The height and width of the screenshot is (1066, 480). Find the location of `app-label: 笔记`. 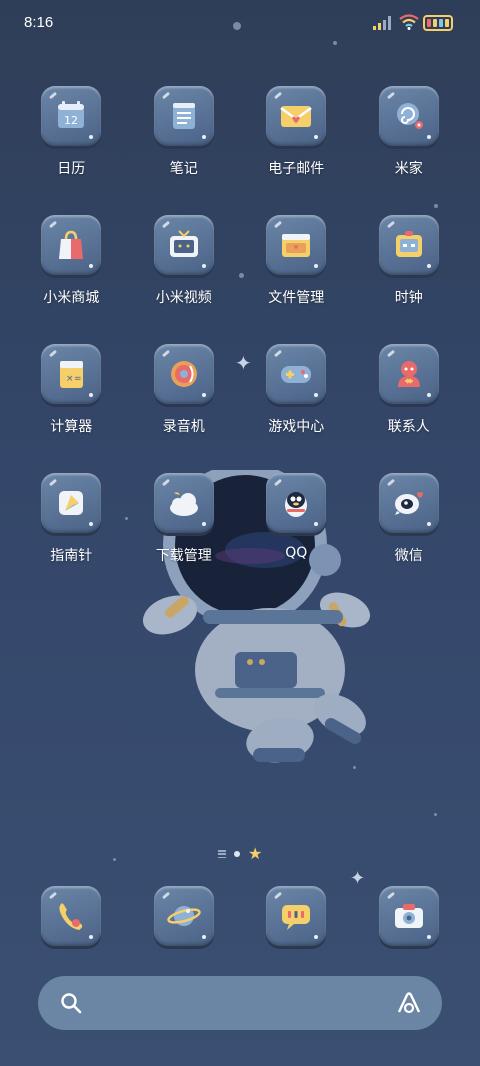

app-label: 笔记 is located at coordinates (183, 169).